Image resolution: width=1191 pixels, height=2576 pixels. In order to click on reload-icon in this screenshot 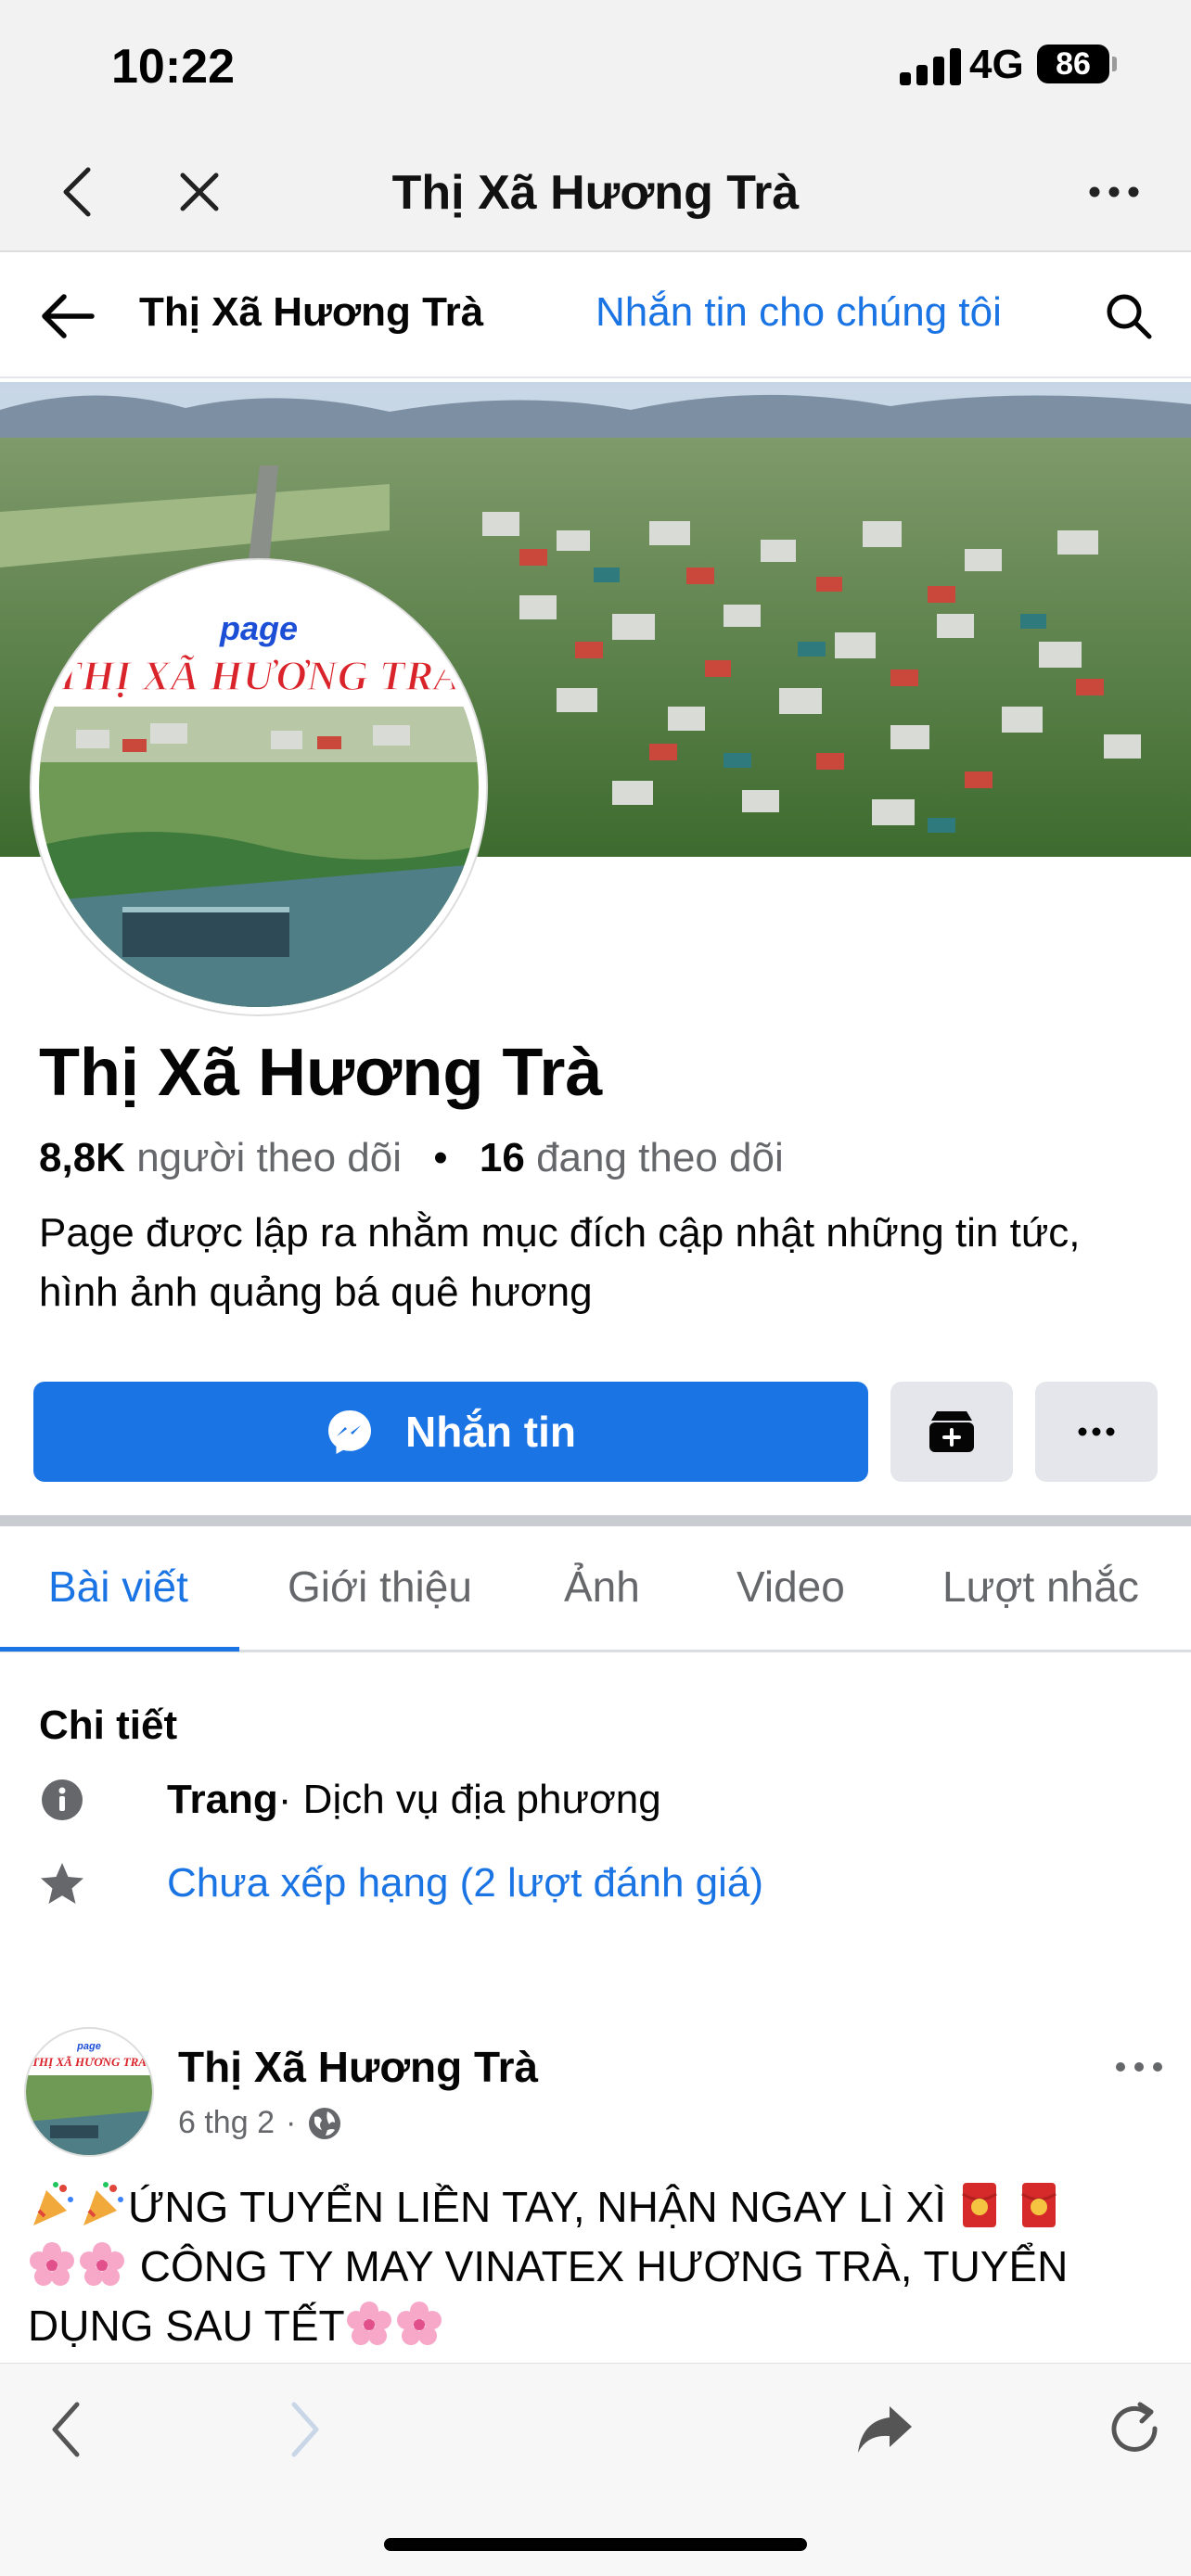, I will do `click(1135, 2430)`.